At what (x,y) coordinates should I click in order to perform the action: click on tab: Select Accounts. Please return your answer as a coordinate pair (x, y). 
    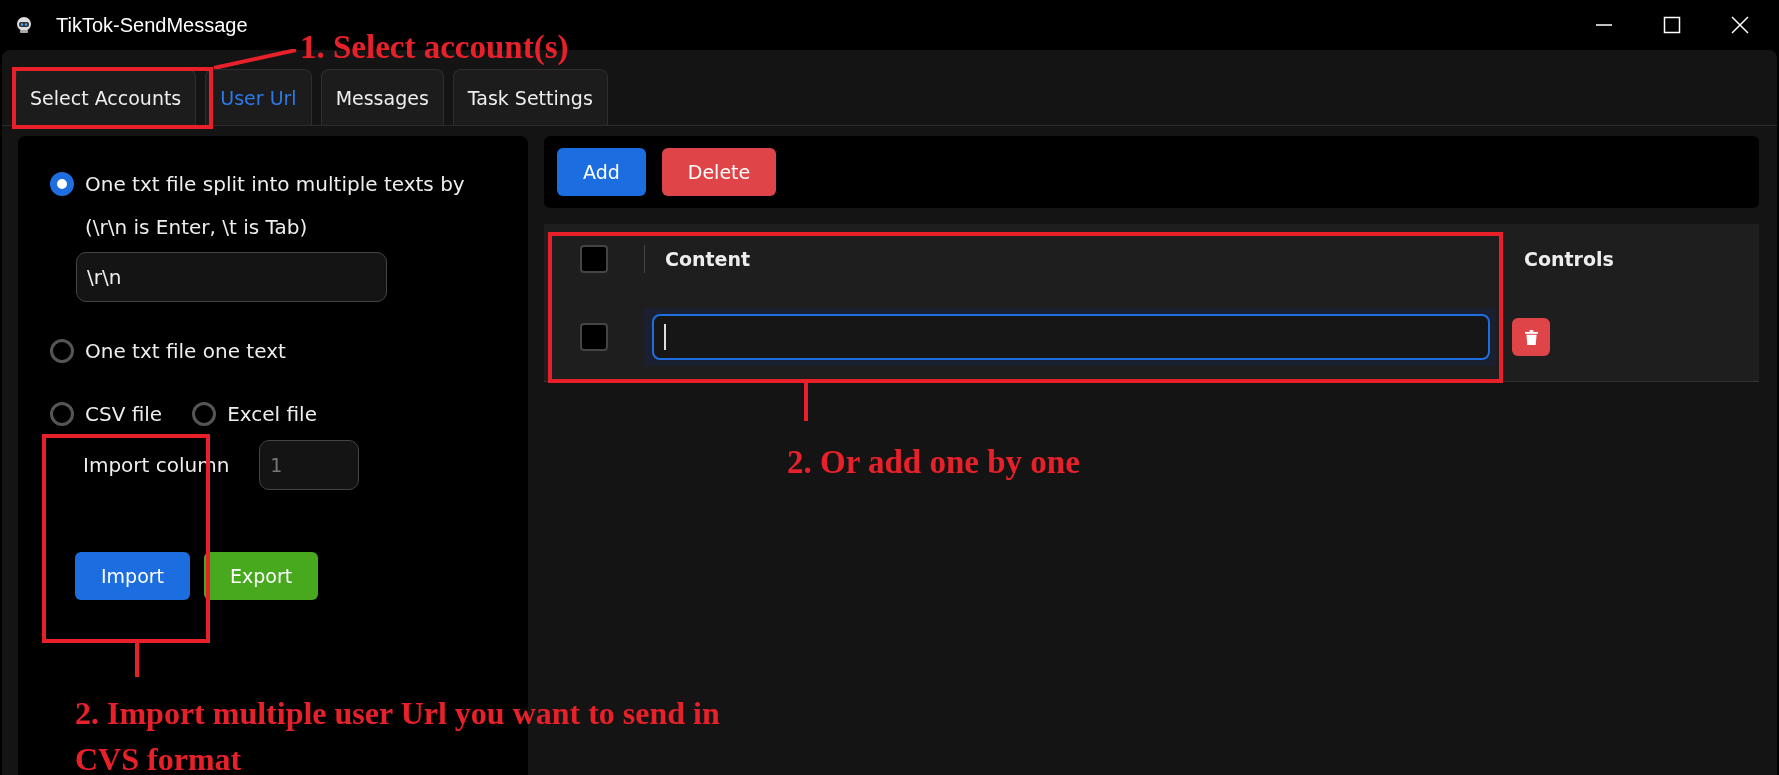
    Looking at the image, I should click on (106, 97).